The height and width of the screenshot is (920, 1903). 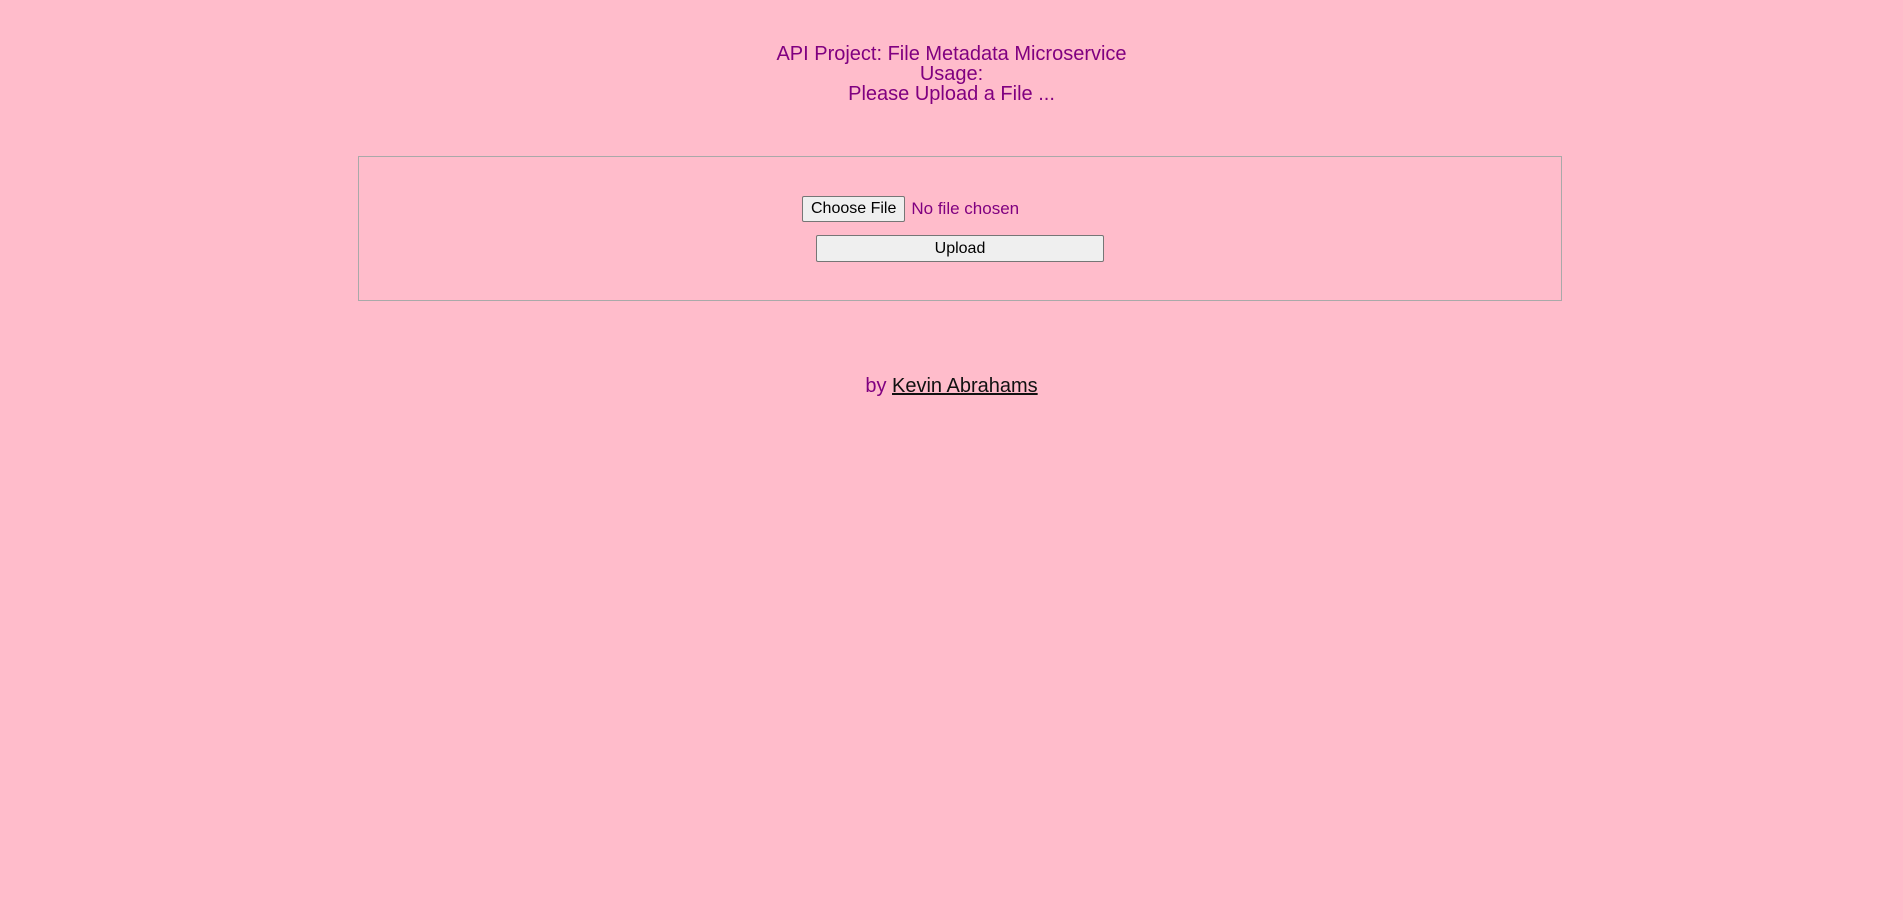 What do you see at coordinates (965, 386) in the screenshot?
I see `author-link: Kevin Abrahams` at bounding box center [965, 386].